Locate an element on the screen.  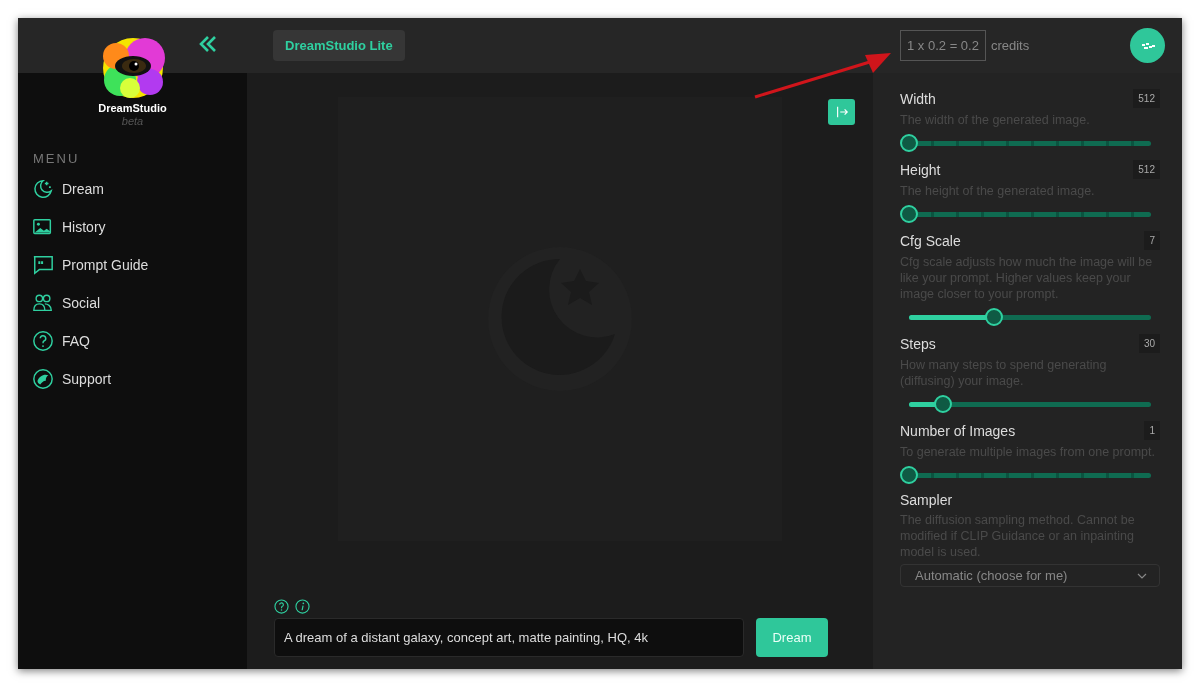
arrow-to-right-icon is located at coordinates (841, 112).